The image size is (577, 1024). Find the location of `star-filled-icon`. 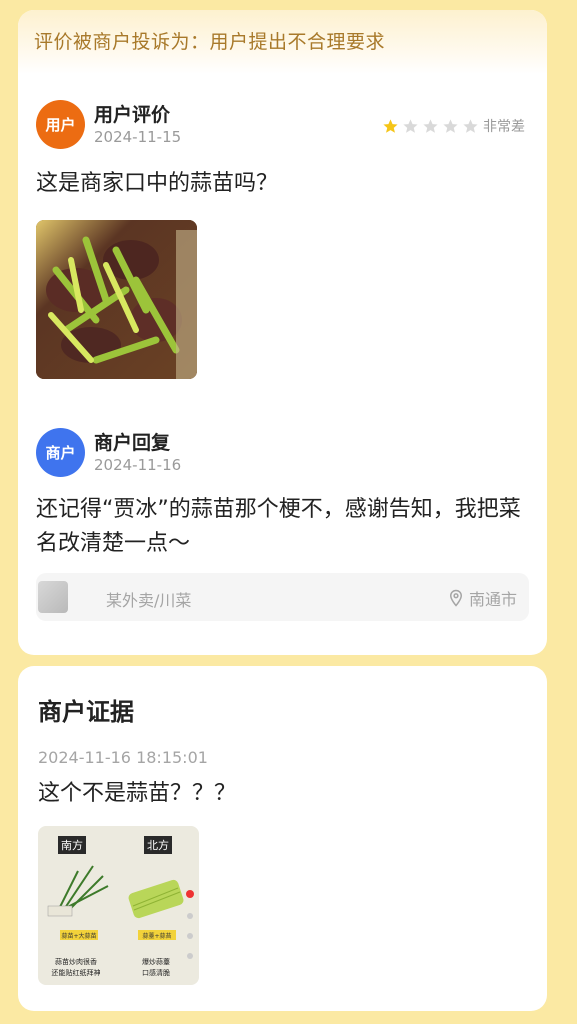

star-filled-icon is located at coordinates (390, 125).